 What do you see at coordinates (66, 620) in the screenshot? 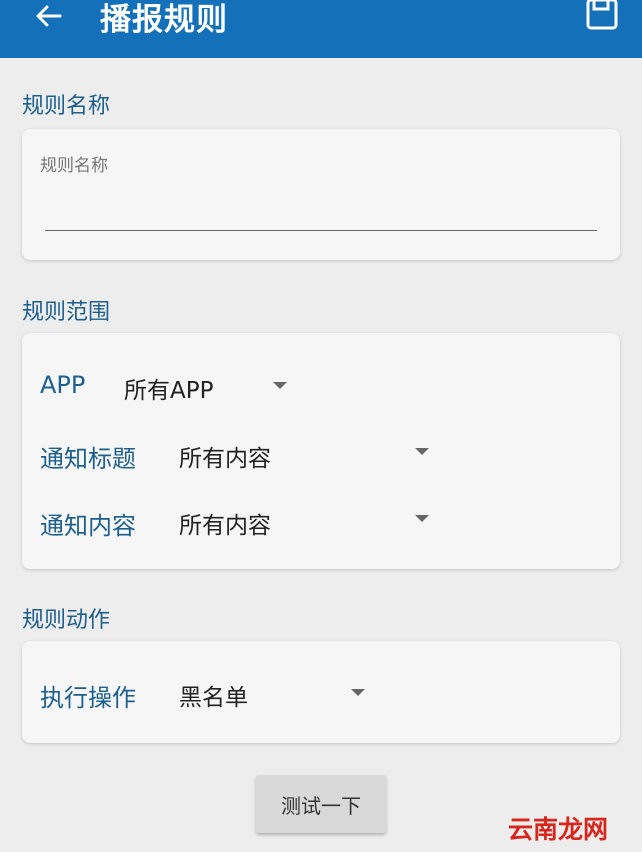
I see `section-label-rule-action: 规则动作` at bounding box center [66, 620].